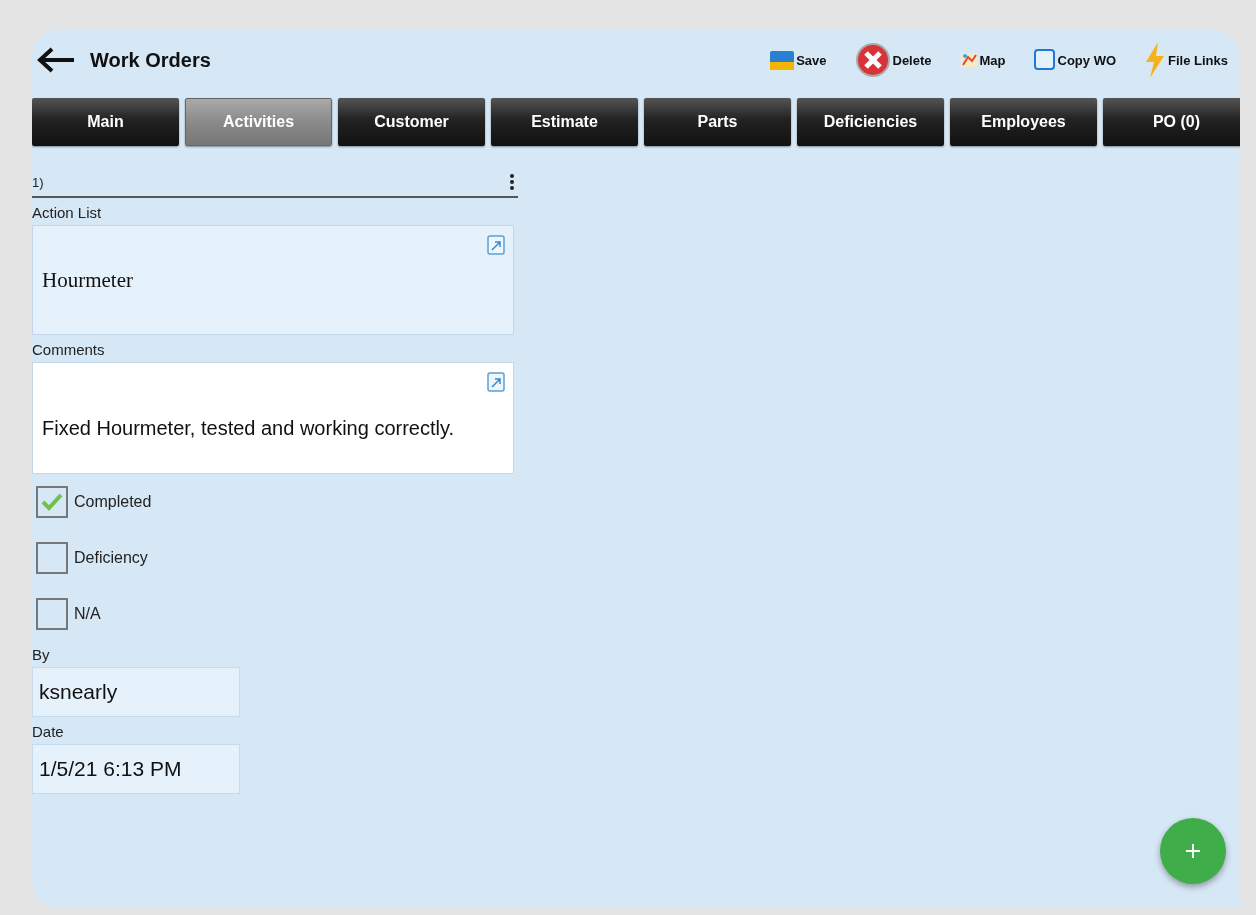 The image size is (1256, 915). What do you see at coordinates (1044, 60) in the screenshot?
I see `copy-icon` at bounding box center [1044, 60].